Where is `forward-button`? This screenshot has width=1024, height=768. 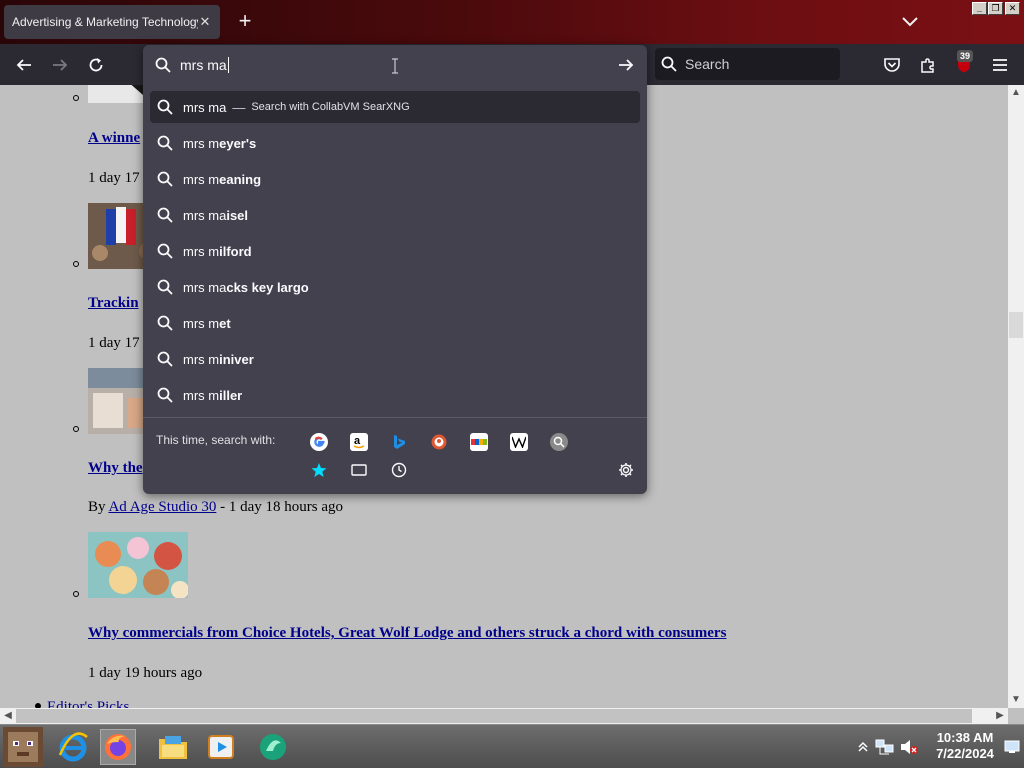
forward-button is located at coordinates (60, 65).